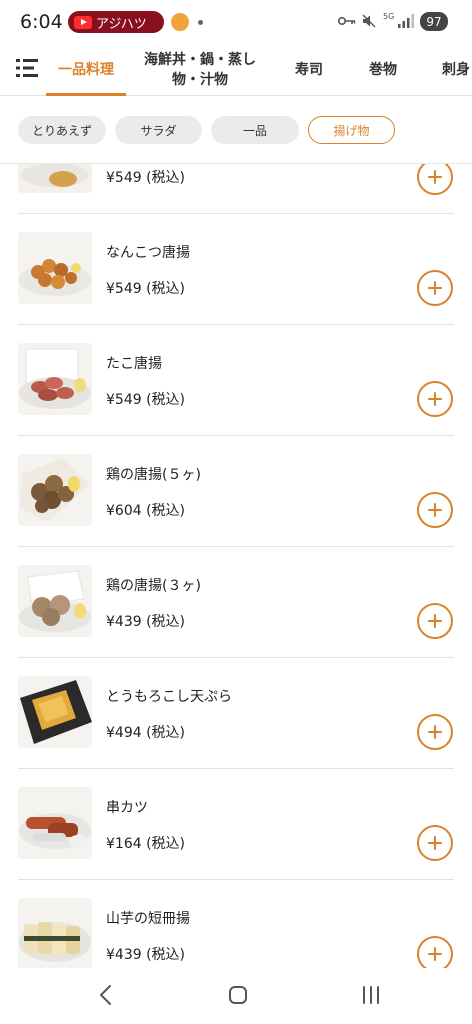 The width and height of the screenshot is (472, 1024). What do you see at coordinates (369, 21) in the screenshot?
I see `mute-icon` at bounding box center [369, 21].